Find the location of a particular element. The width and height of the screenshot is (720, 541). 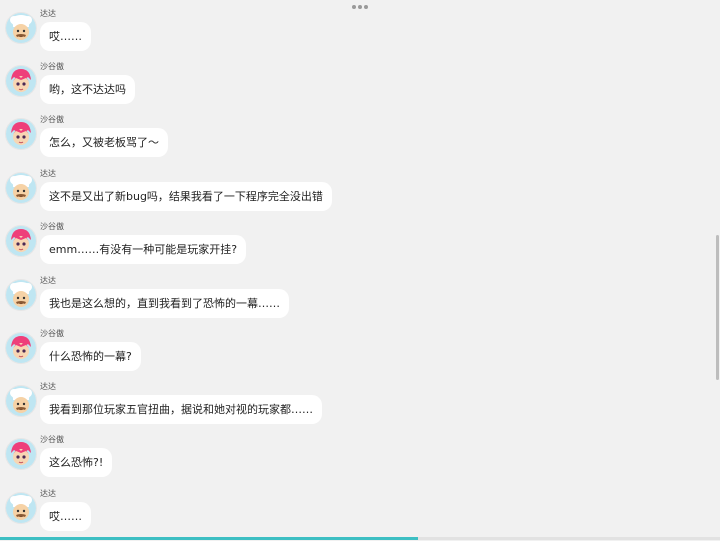

message-bubble: 怎么，又被老板骂了～ is located at coordinates (104, 142).